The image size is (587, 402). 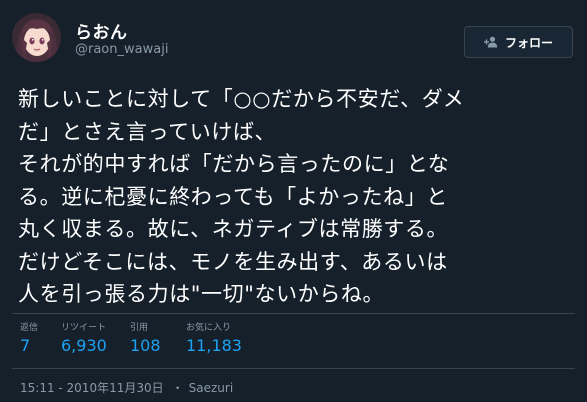 I want to click on stat-retweets-count: 6,930, so click(x=84, y=345).